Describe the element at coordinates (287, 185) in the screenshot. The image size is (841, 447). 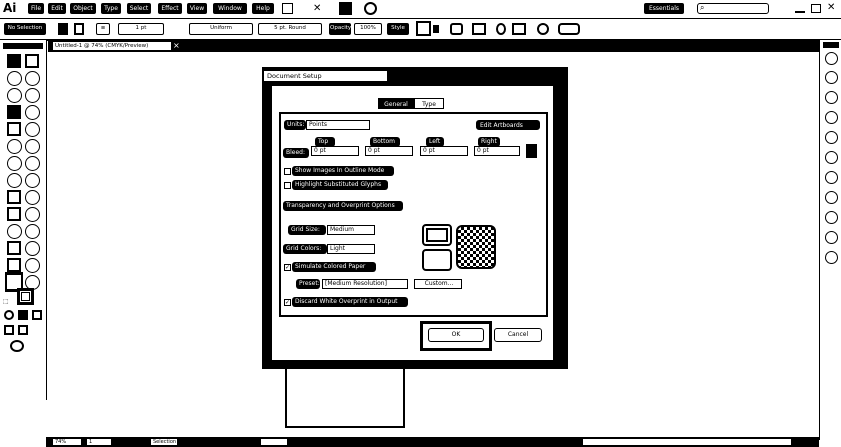
I see `highlight-glyphs-checkbox` at that location.